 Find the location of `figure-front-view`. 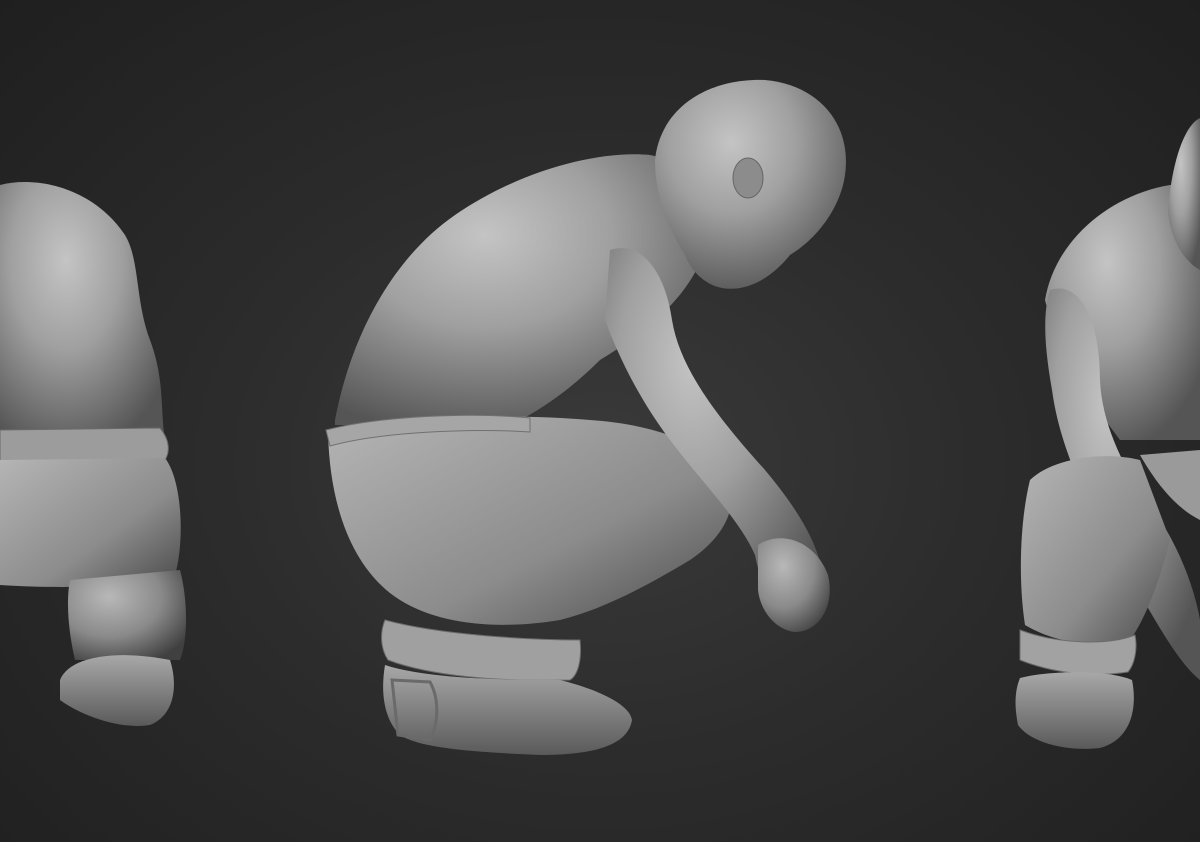

figure-front-view is located at coordinates (1107, 433).